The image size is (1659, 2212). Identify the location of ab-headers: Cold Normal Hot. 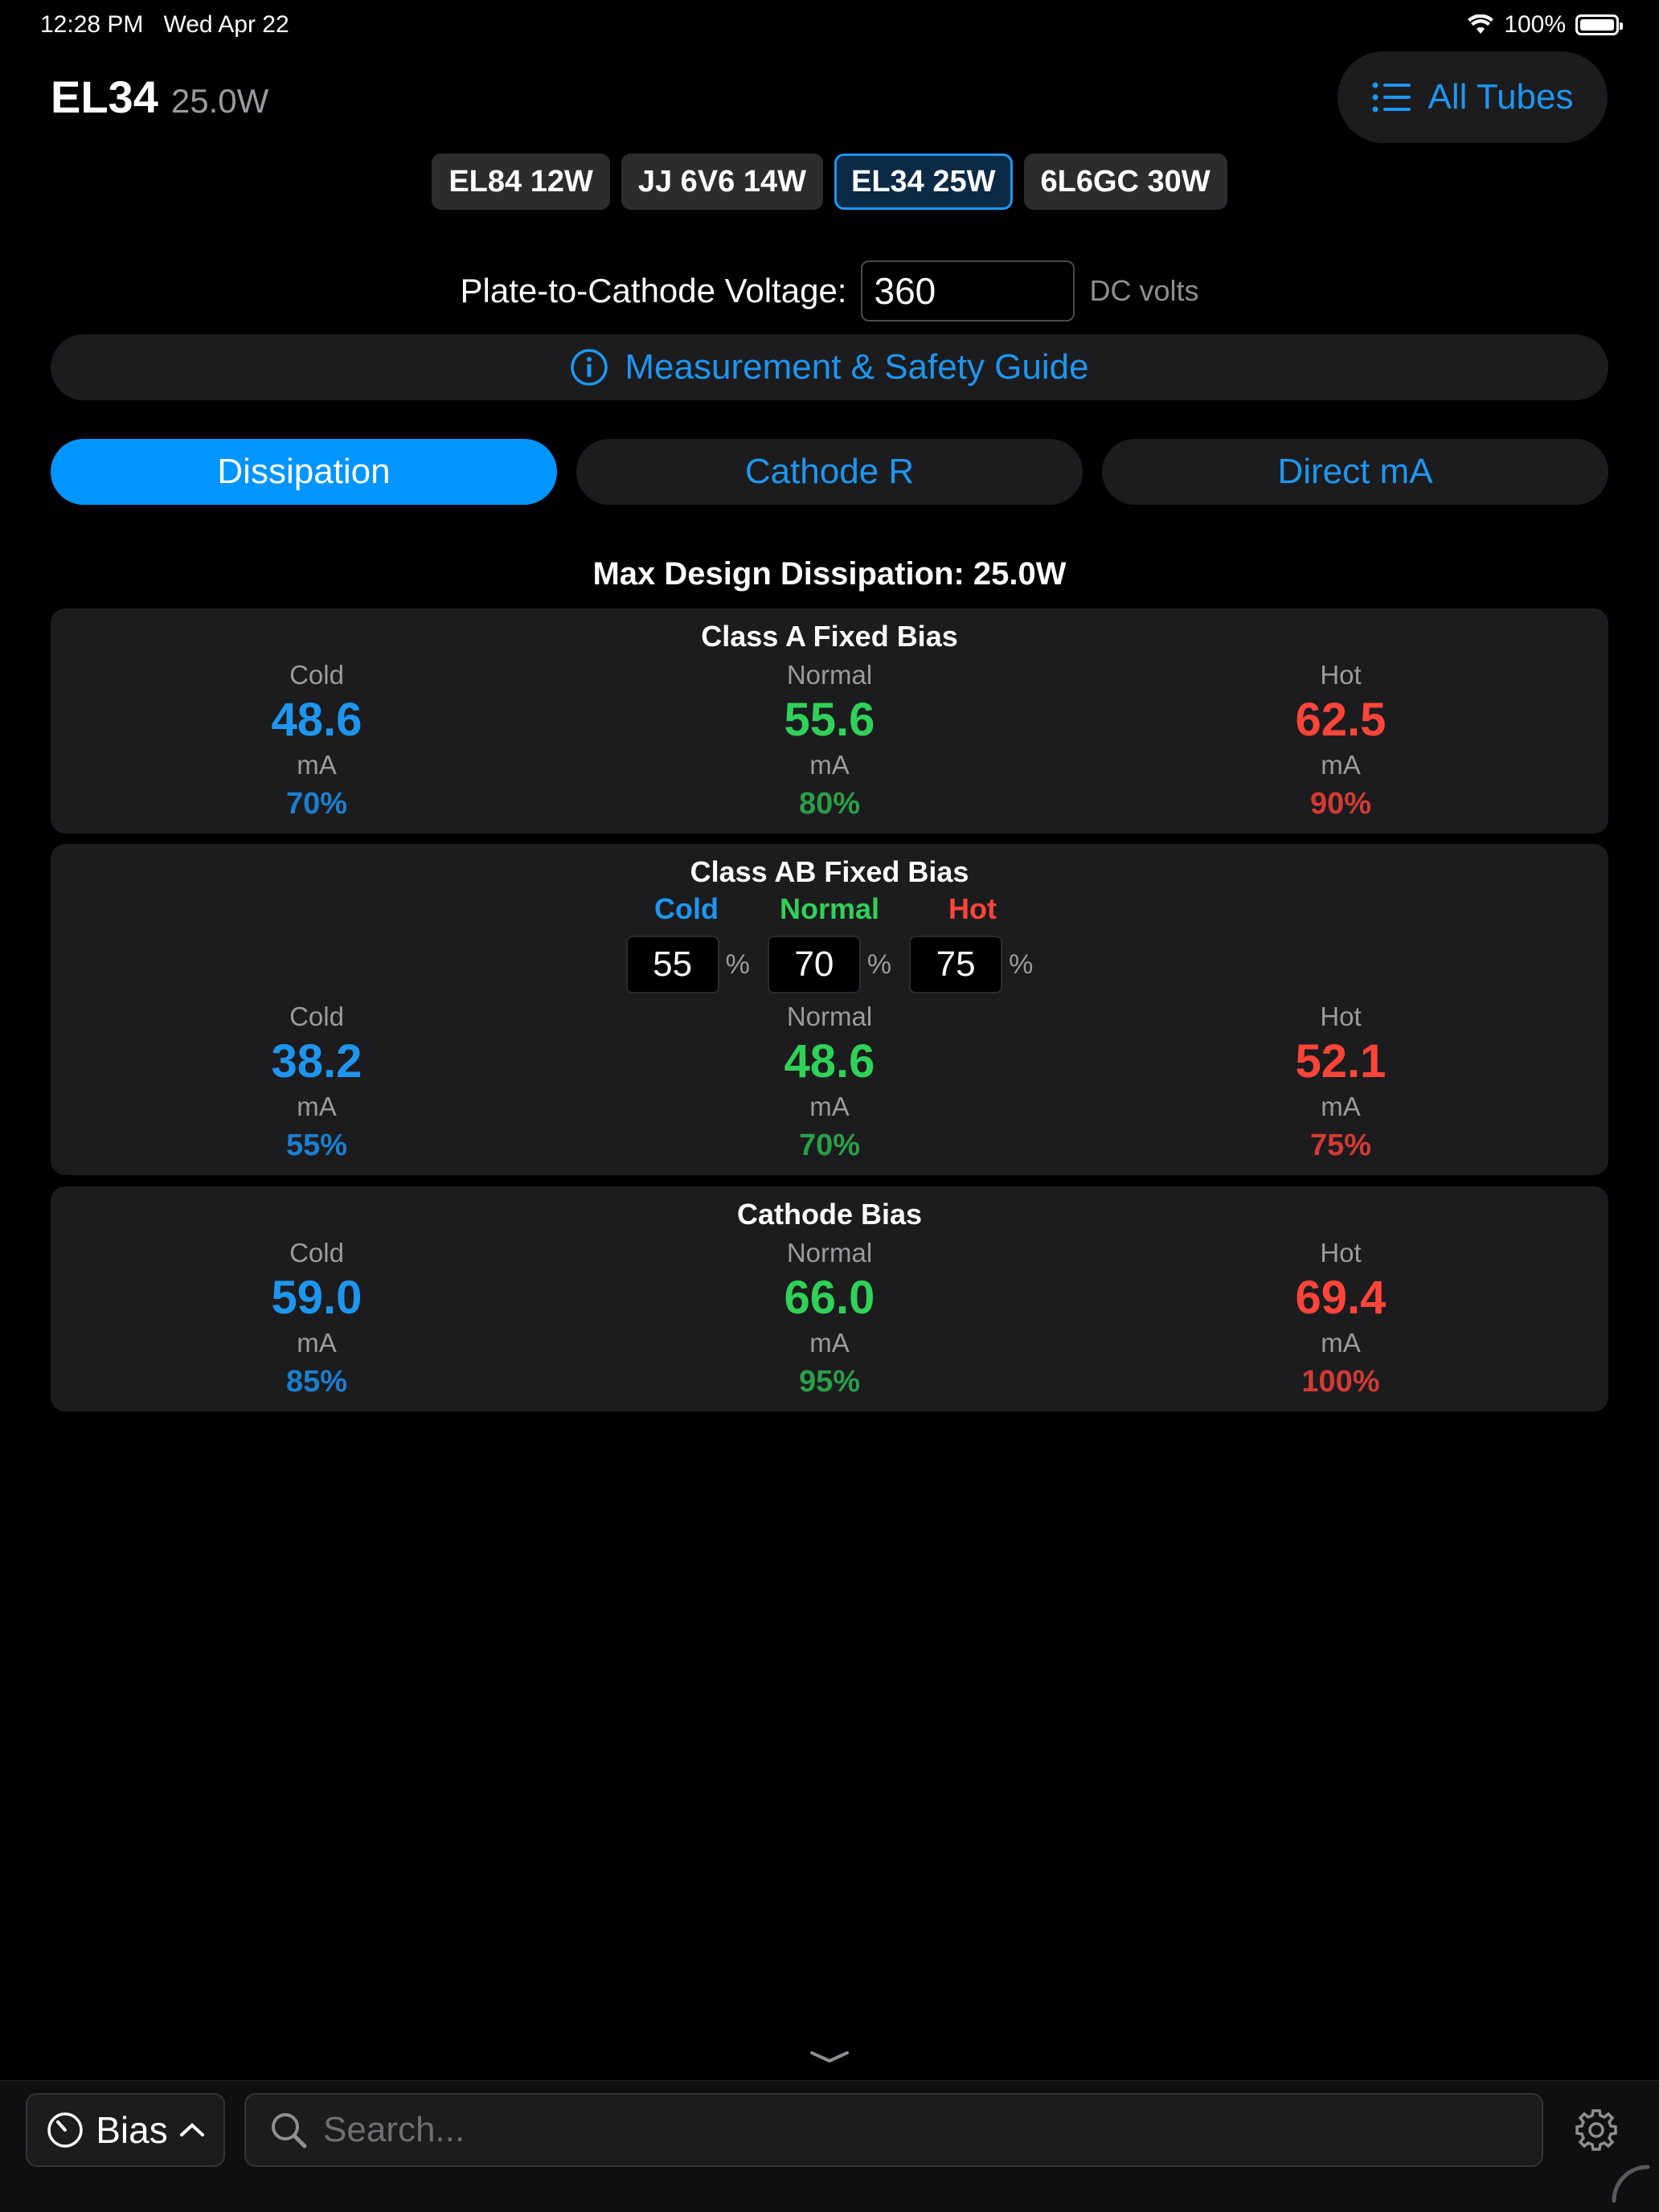
(829, 909).